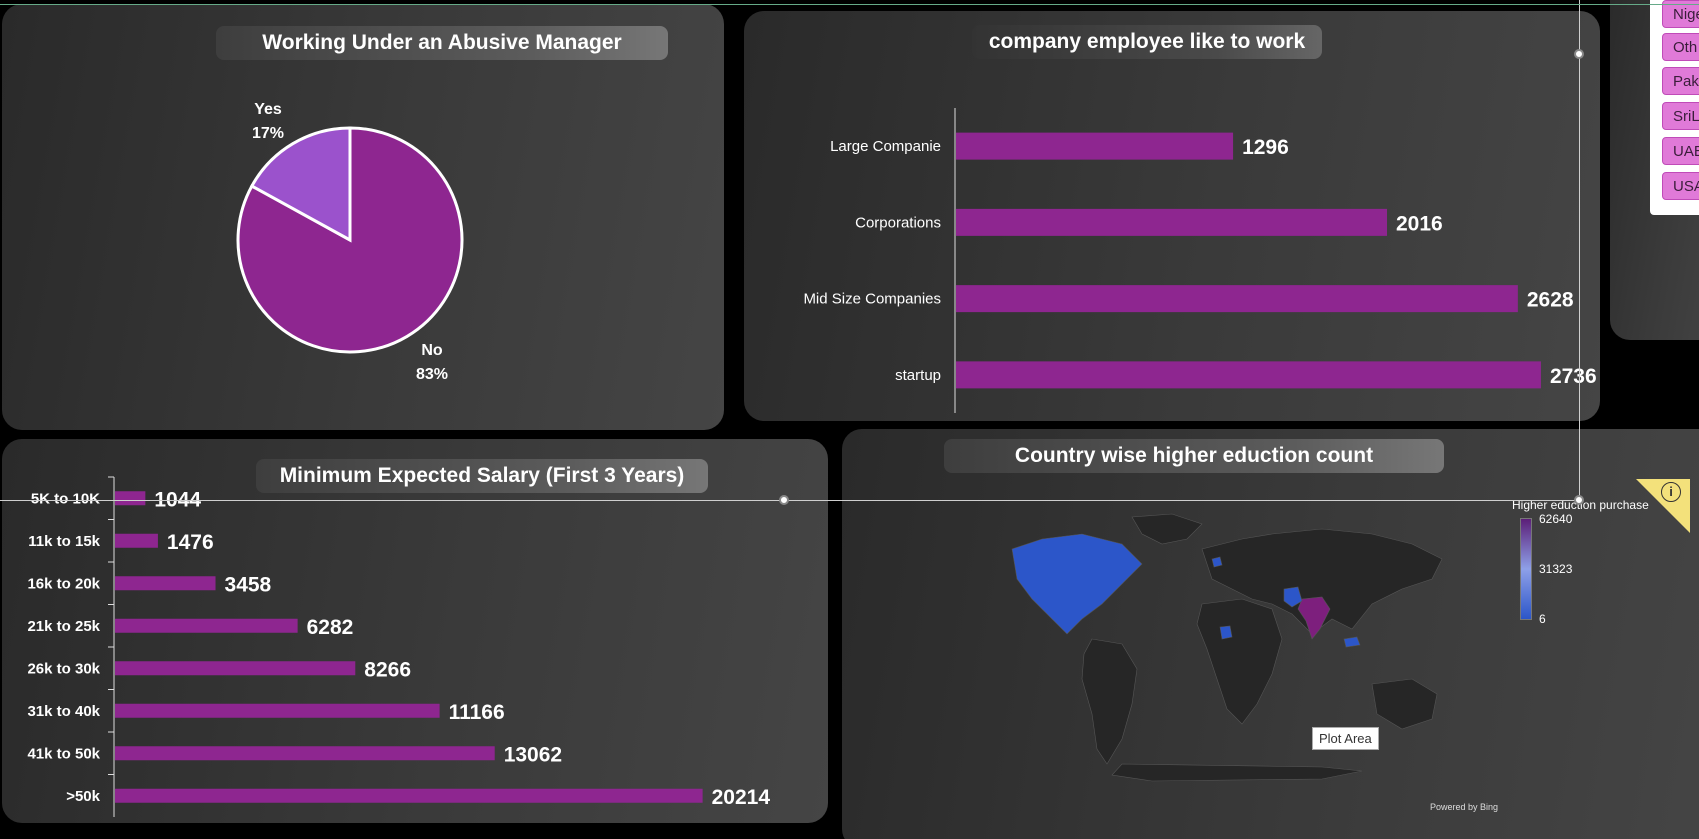  What do you see at coordinates (1345, 738) in the screenshot?
I see `plot-area-tooltip: Plot Area` at bounding box center [1345, 738].